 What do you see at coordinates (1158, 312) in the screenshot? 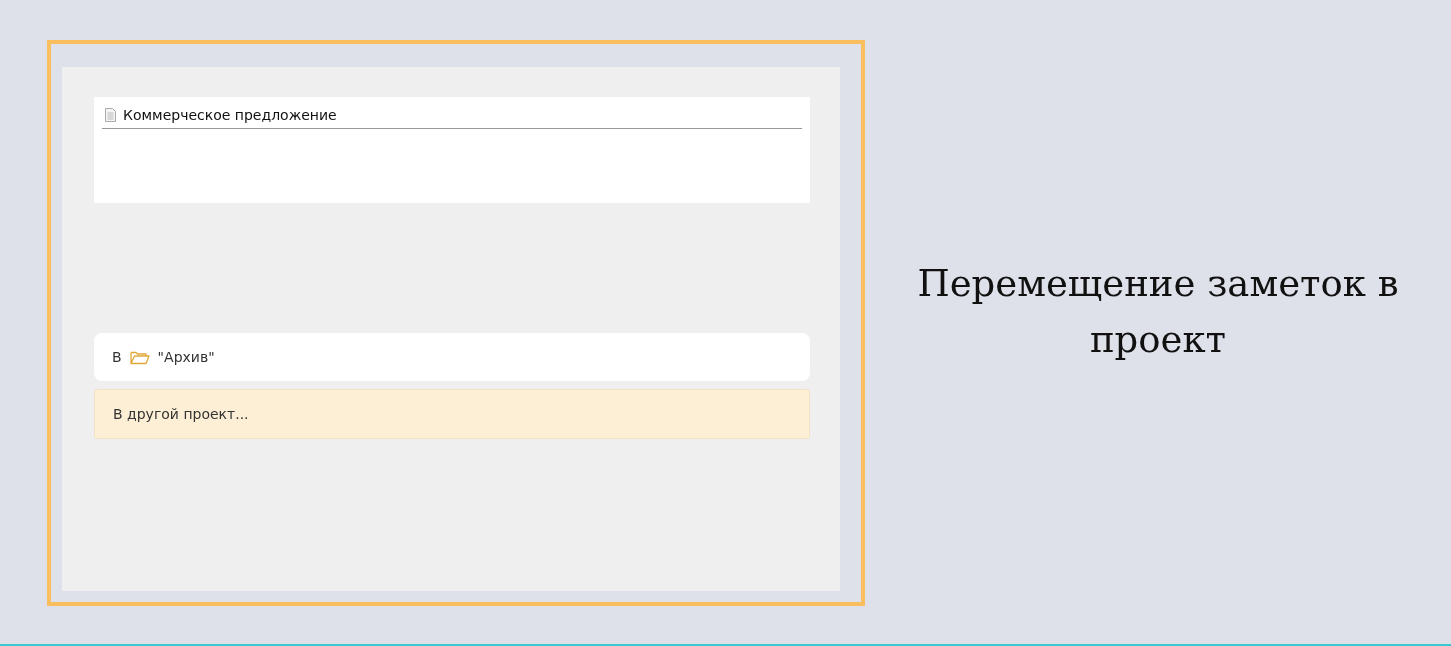
I see `caption-text: Перемещение заметок в проект` at bounding box center [1158, 312].